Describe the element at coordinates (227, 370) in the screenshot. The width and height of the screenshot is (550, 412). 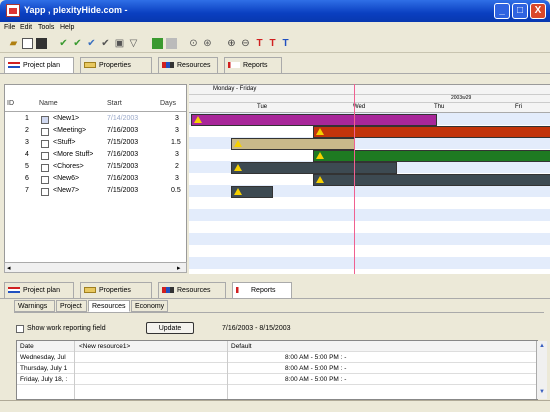
I see `column-divider` at that location.